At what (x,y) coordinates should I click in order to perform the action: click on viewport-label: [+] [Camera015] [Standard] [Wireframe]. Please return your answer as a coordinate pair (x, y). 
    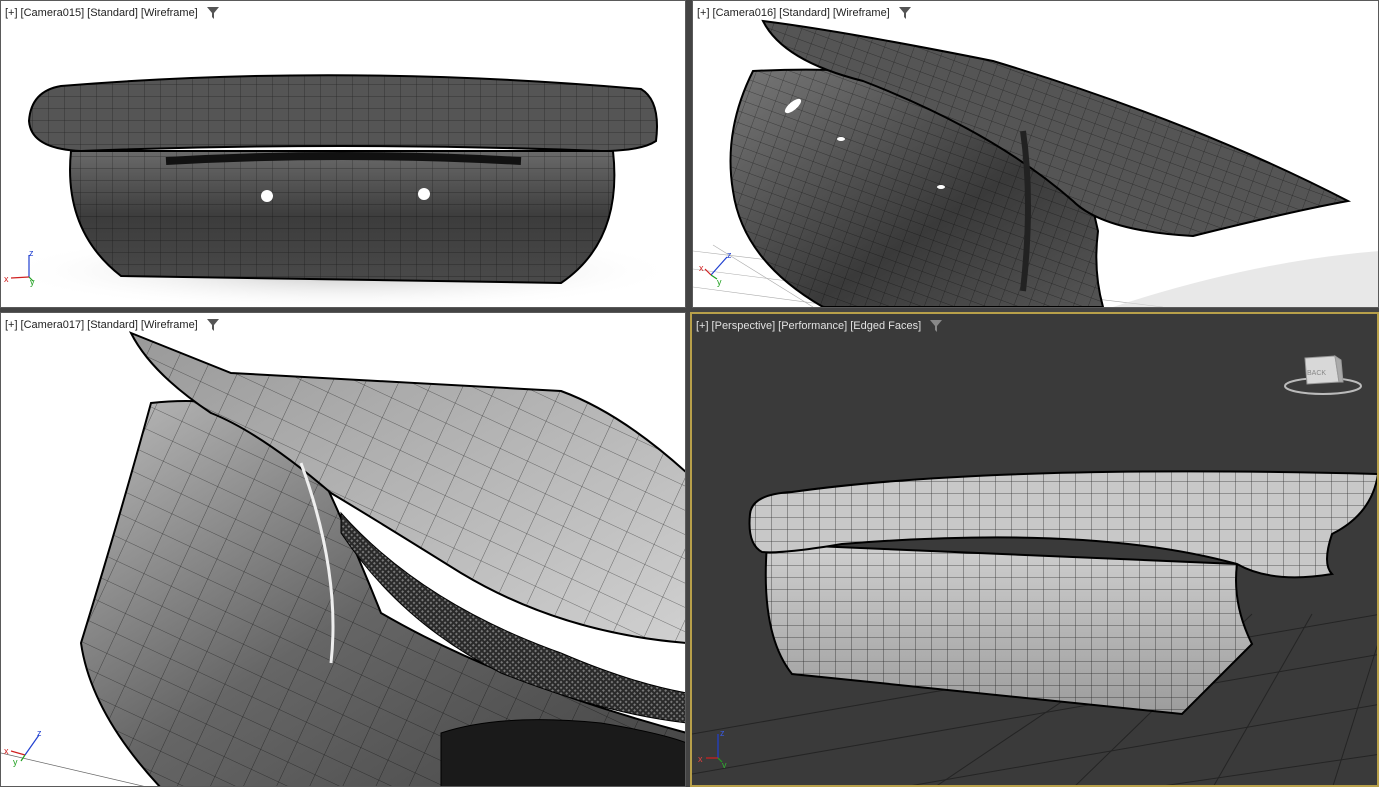
    Looking at the image, I should click on (112, 13).